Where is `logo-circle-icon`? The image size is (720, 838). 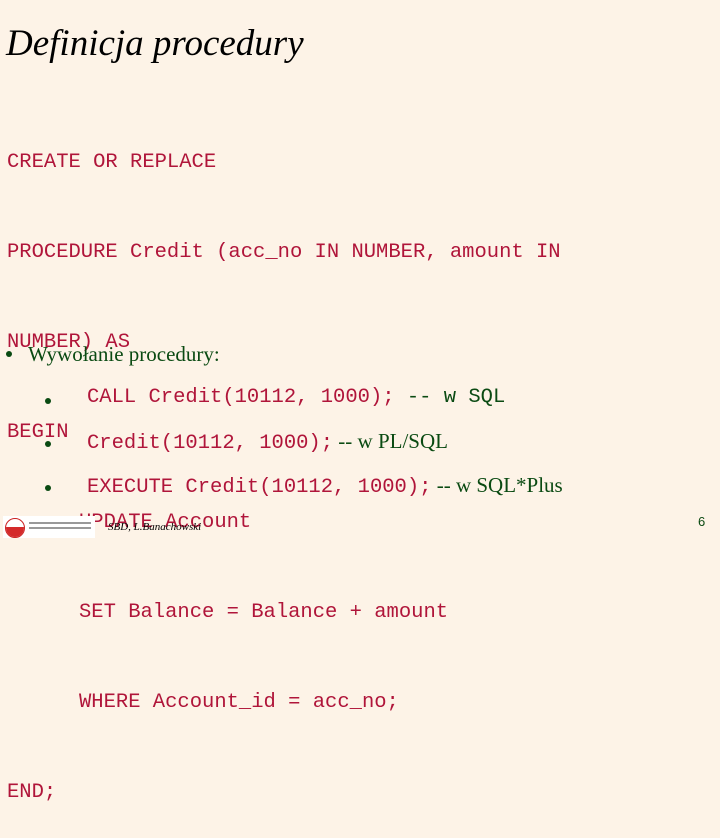
logo-circle-icon is located at coordinates (15, 528).